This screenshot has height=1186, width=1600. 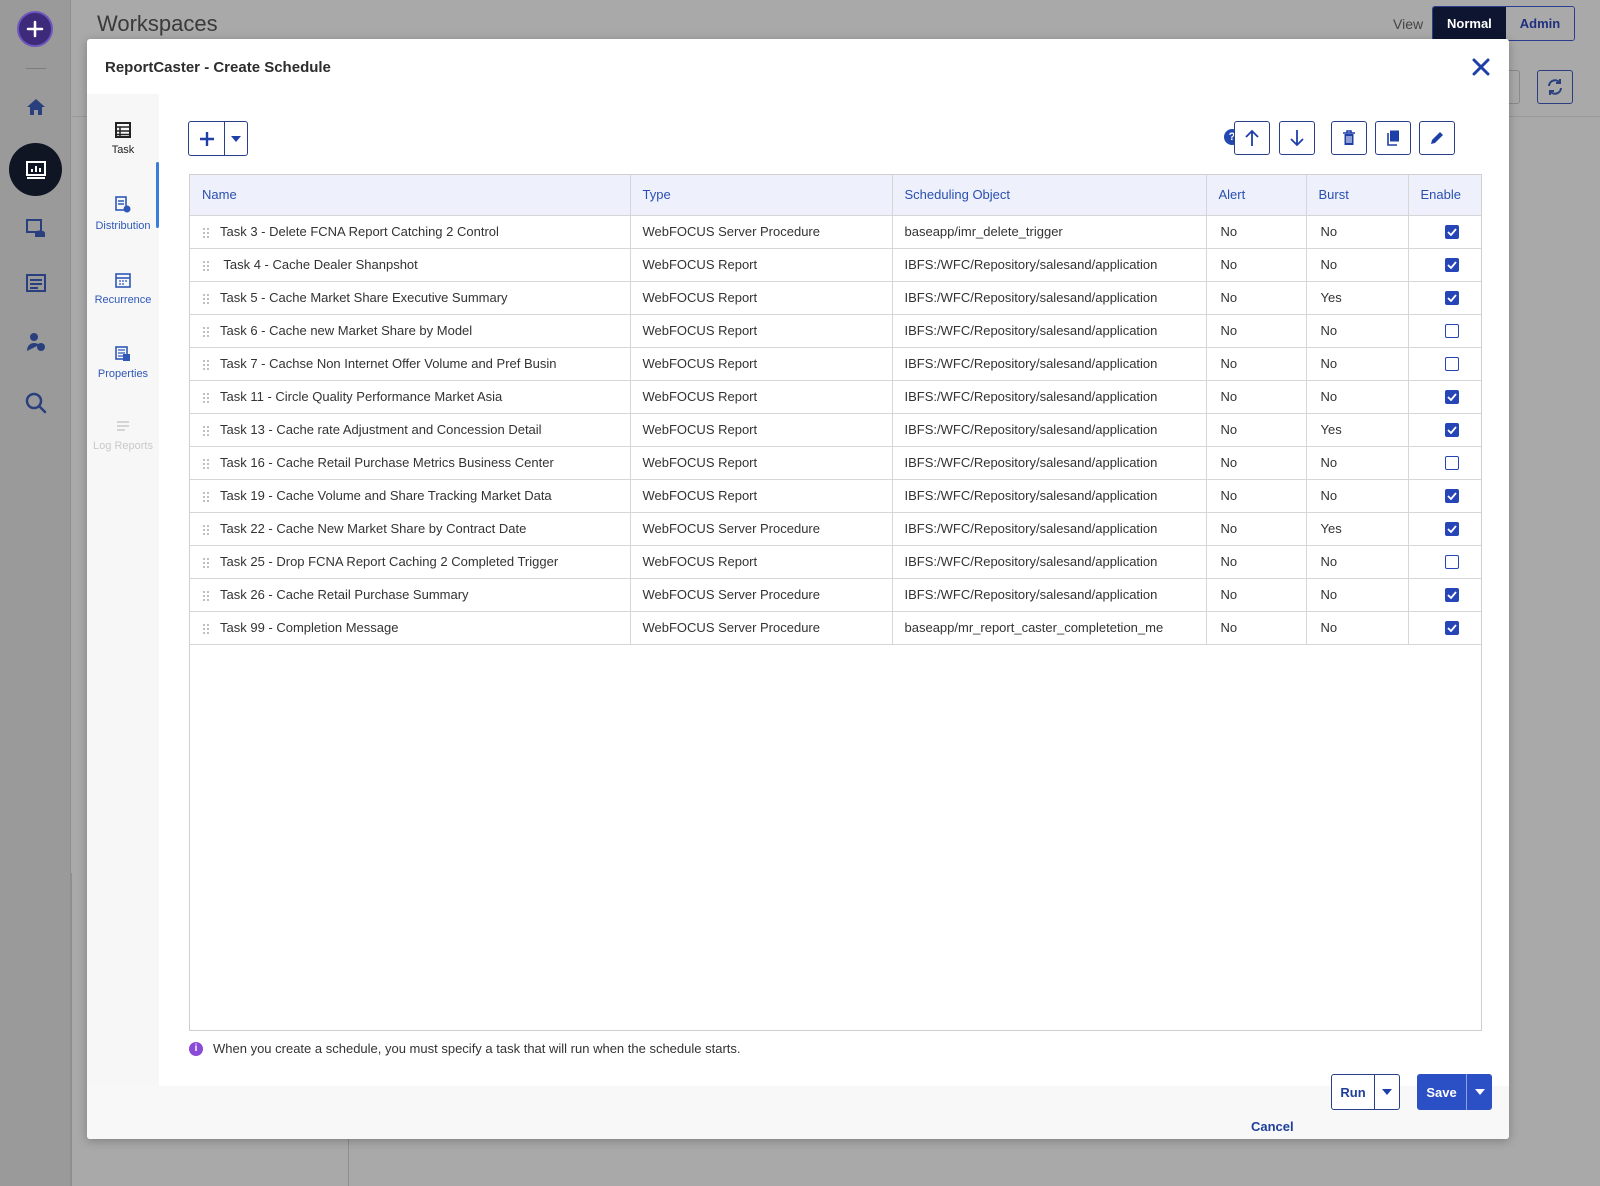 I want to click on edit-button, so click(x=1437, y=138).